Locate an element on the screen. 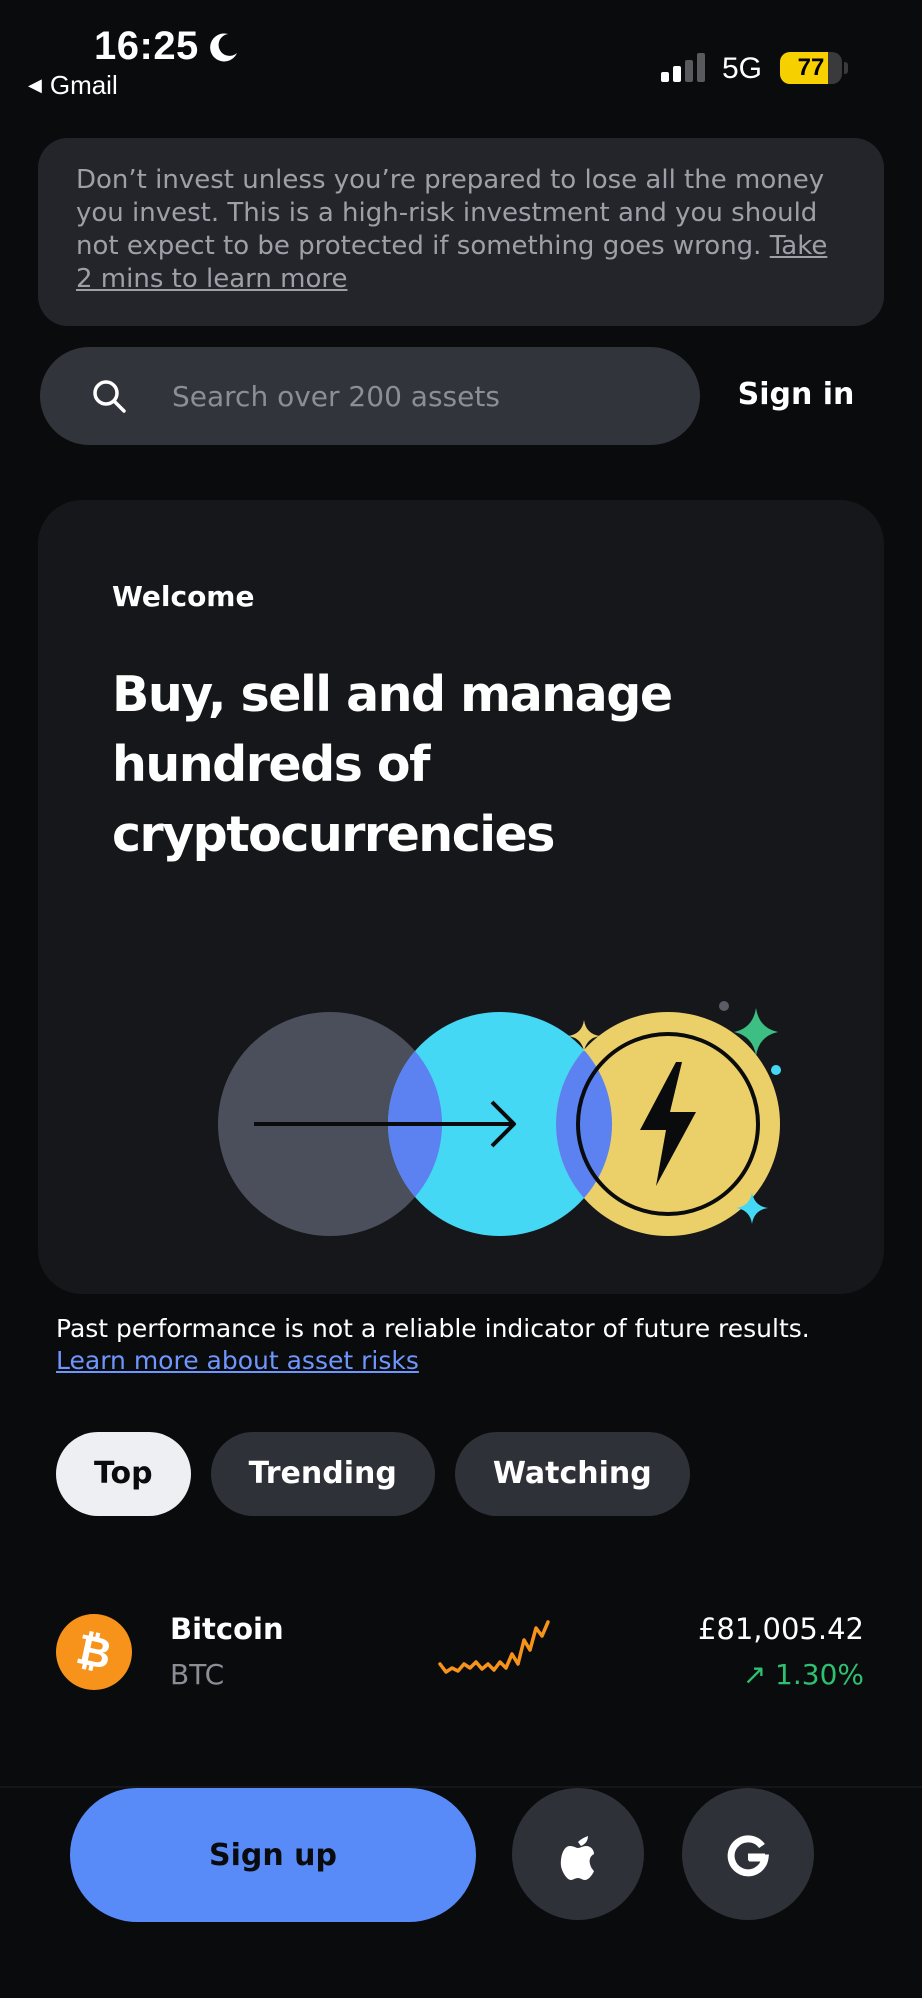 This screenshot has height=1998, width=922. asset-tabs: Top Trending Watching is located at coordinates (373, 1474).